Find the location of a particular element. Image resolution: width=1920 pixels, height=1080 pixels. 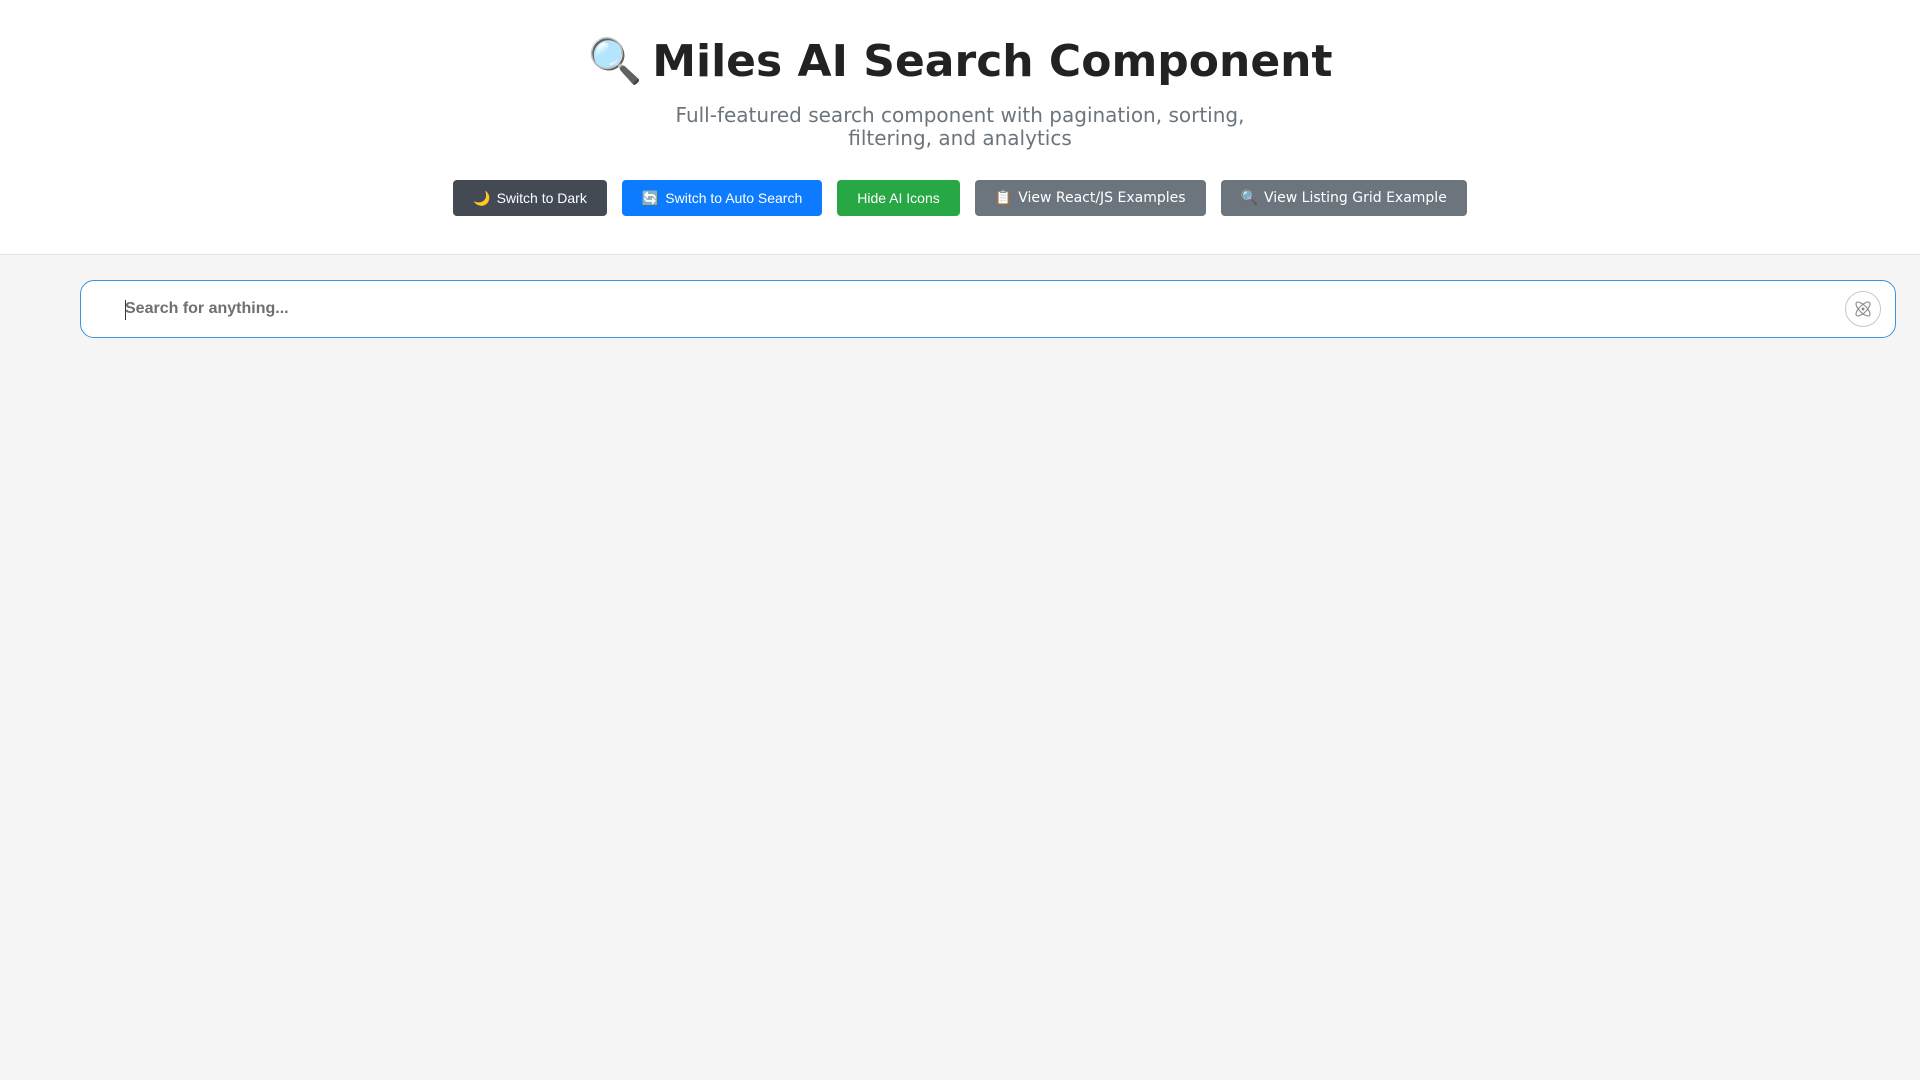

view-react-js-examples-button: 📋 View React/JS Examples is located at coordinates (1090, 198).